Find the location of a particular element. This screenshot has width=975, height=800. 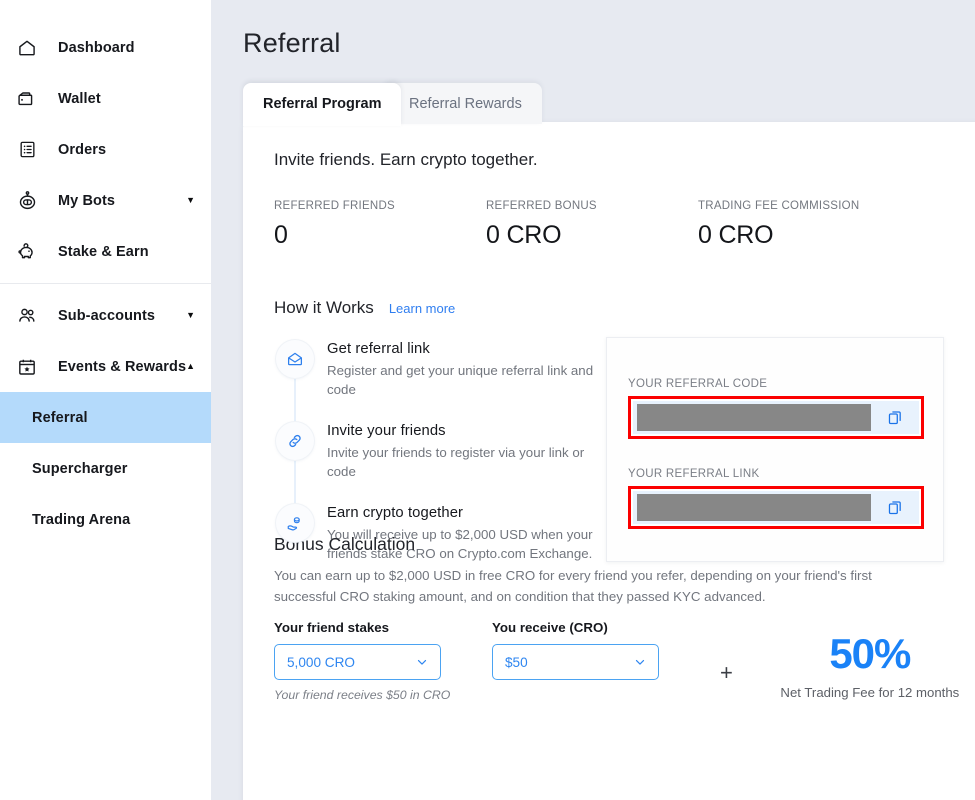

net-trading-fee-block: 50% Net Trading Fee for 12 months is located at coordinates (860, 665).